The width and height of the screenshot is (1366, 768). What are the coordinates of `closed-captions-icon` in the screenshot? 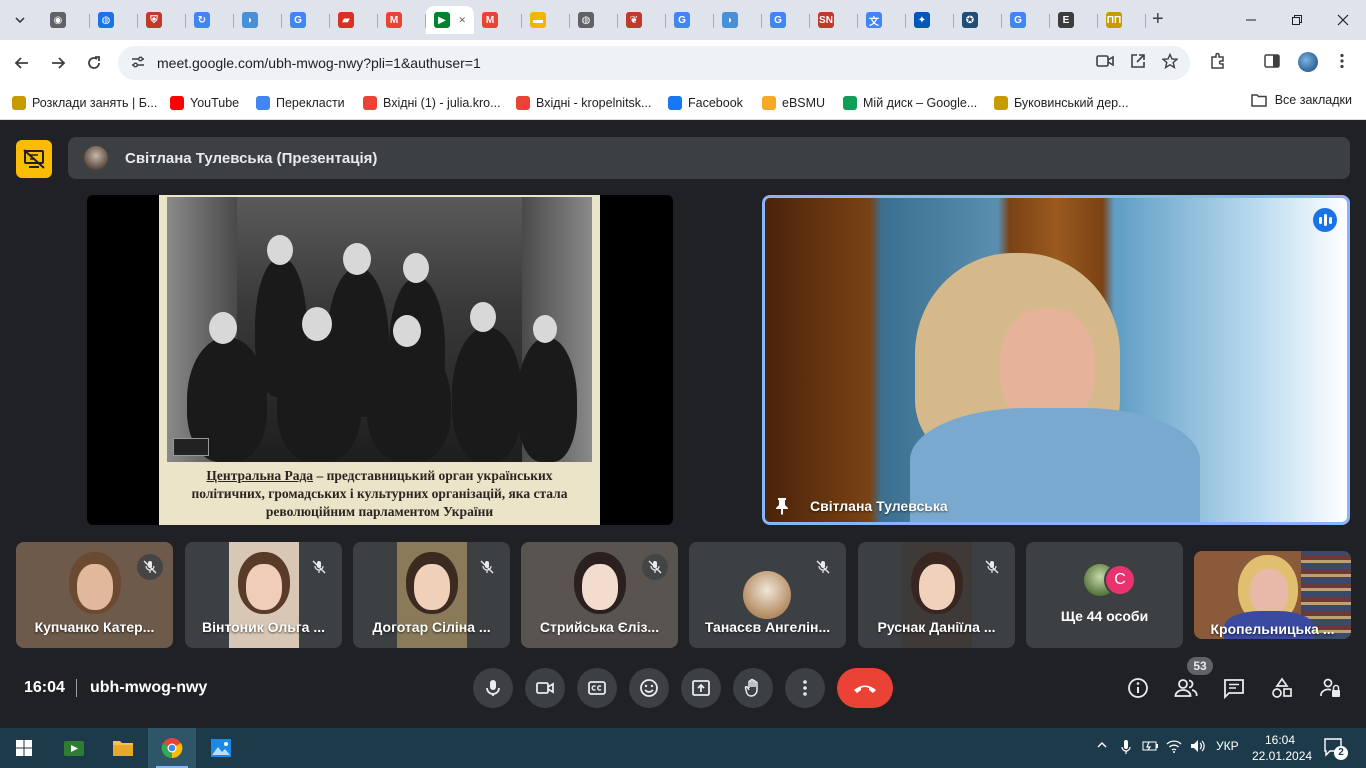 It's located at (597, 688).